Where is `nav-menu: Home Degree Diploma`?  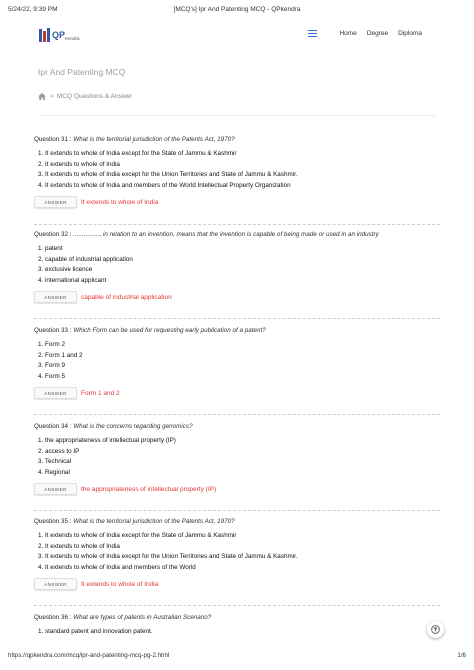
nav-menu: Home Degree Diploma is located at coordinates (365, 33).